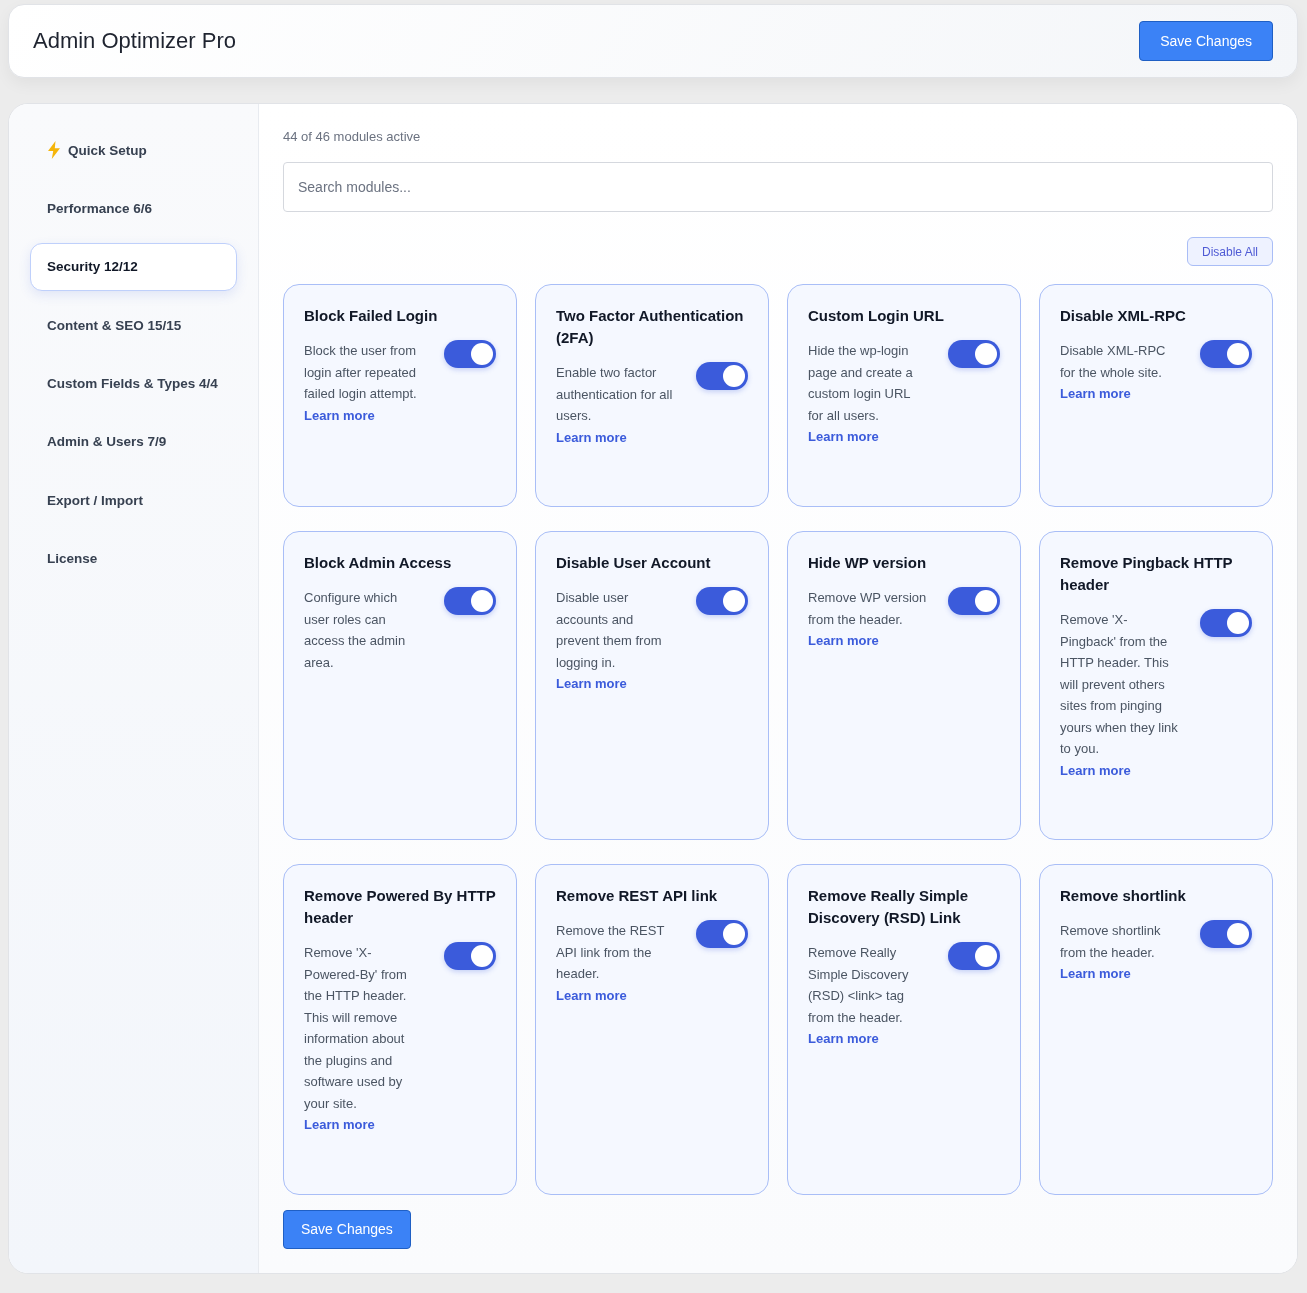 The image size is (1307, 1293). I want to click on module-description: Hide the wp-login page and create a custom login URL for all users., so click(861, 383).